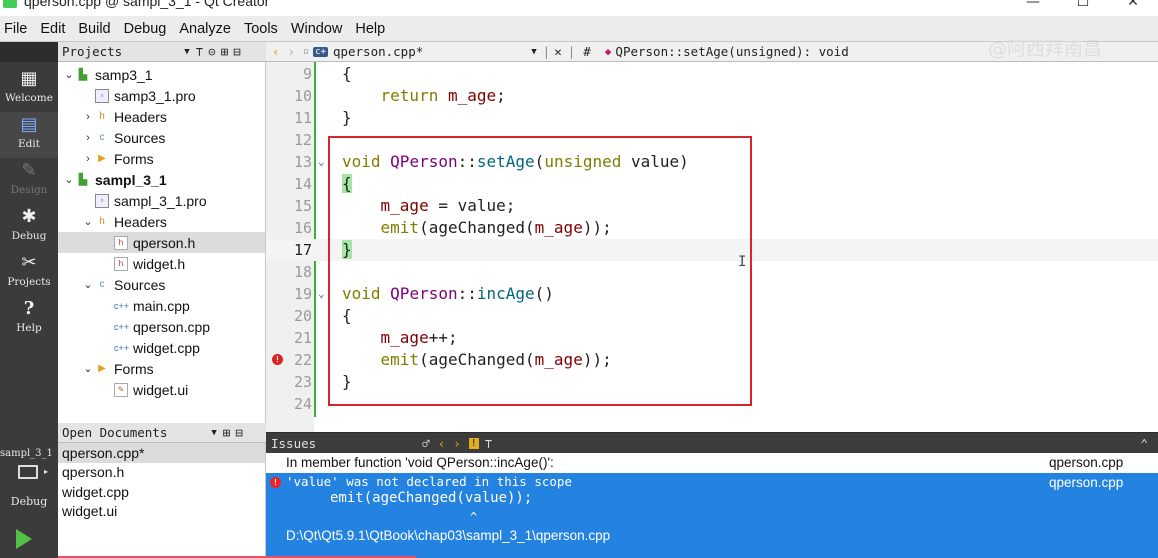 The height and width of the screenshot is (558, 1158). What do you see at coordinates (712, 74) in the screenshot?
I see `code-line: 9{` at bounding box center [712, 74].